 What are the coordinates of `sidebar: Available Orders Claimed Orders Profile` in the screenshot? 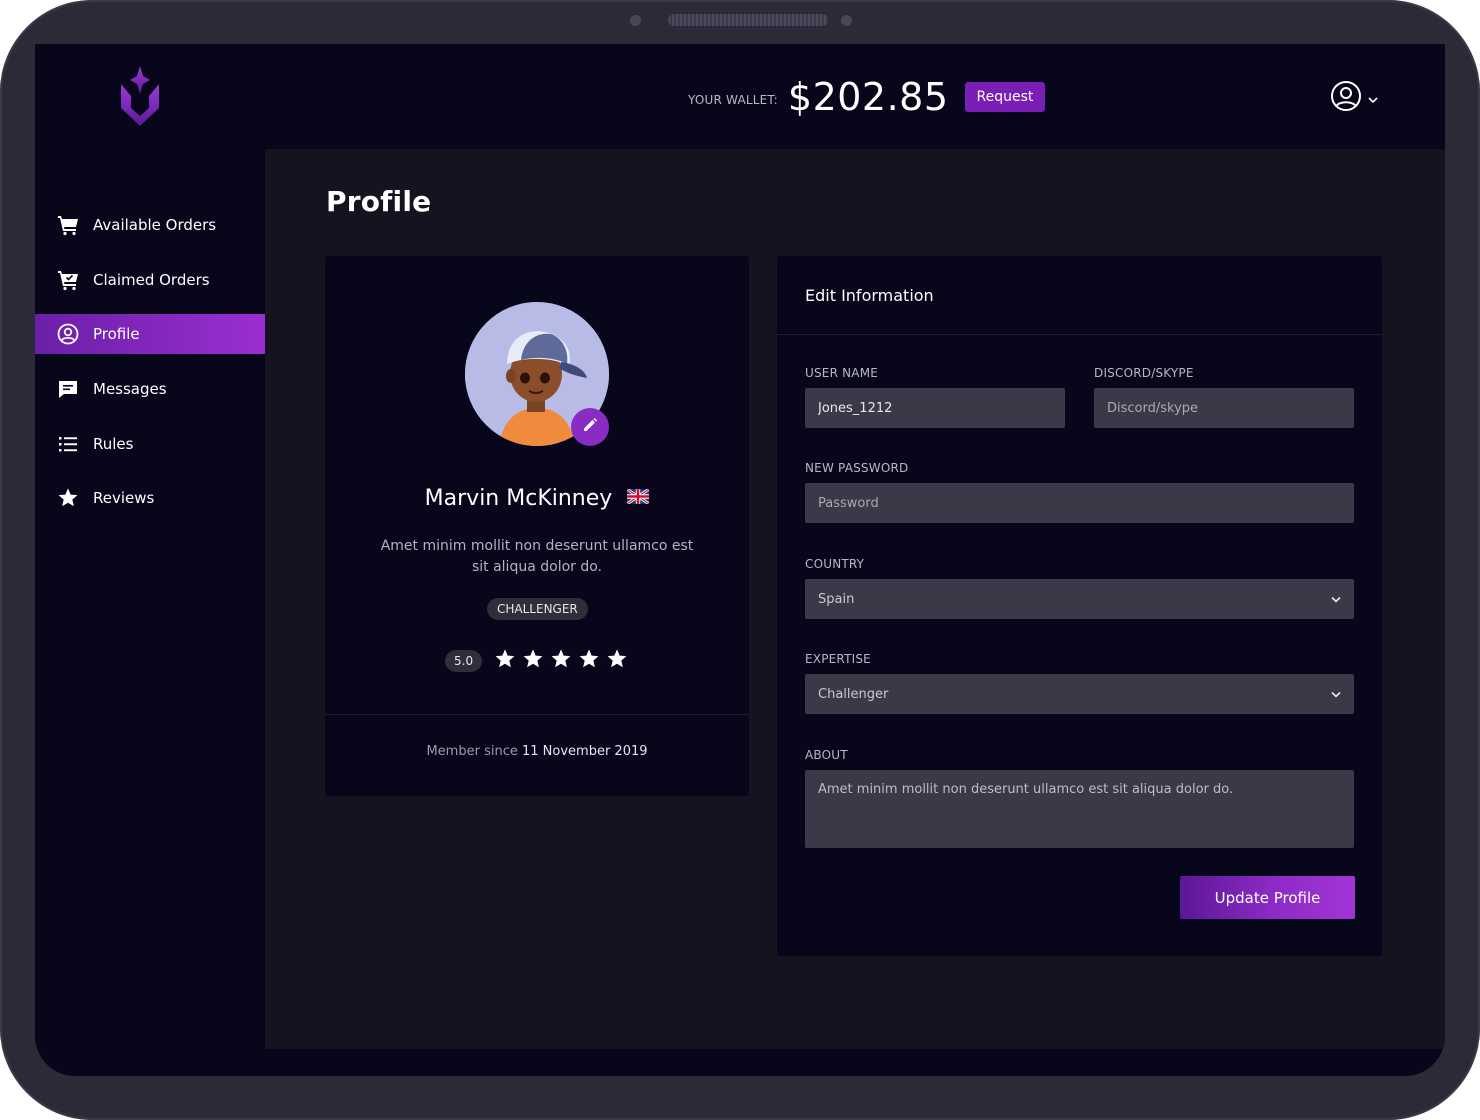 It's located at (150, 599).